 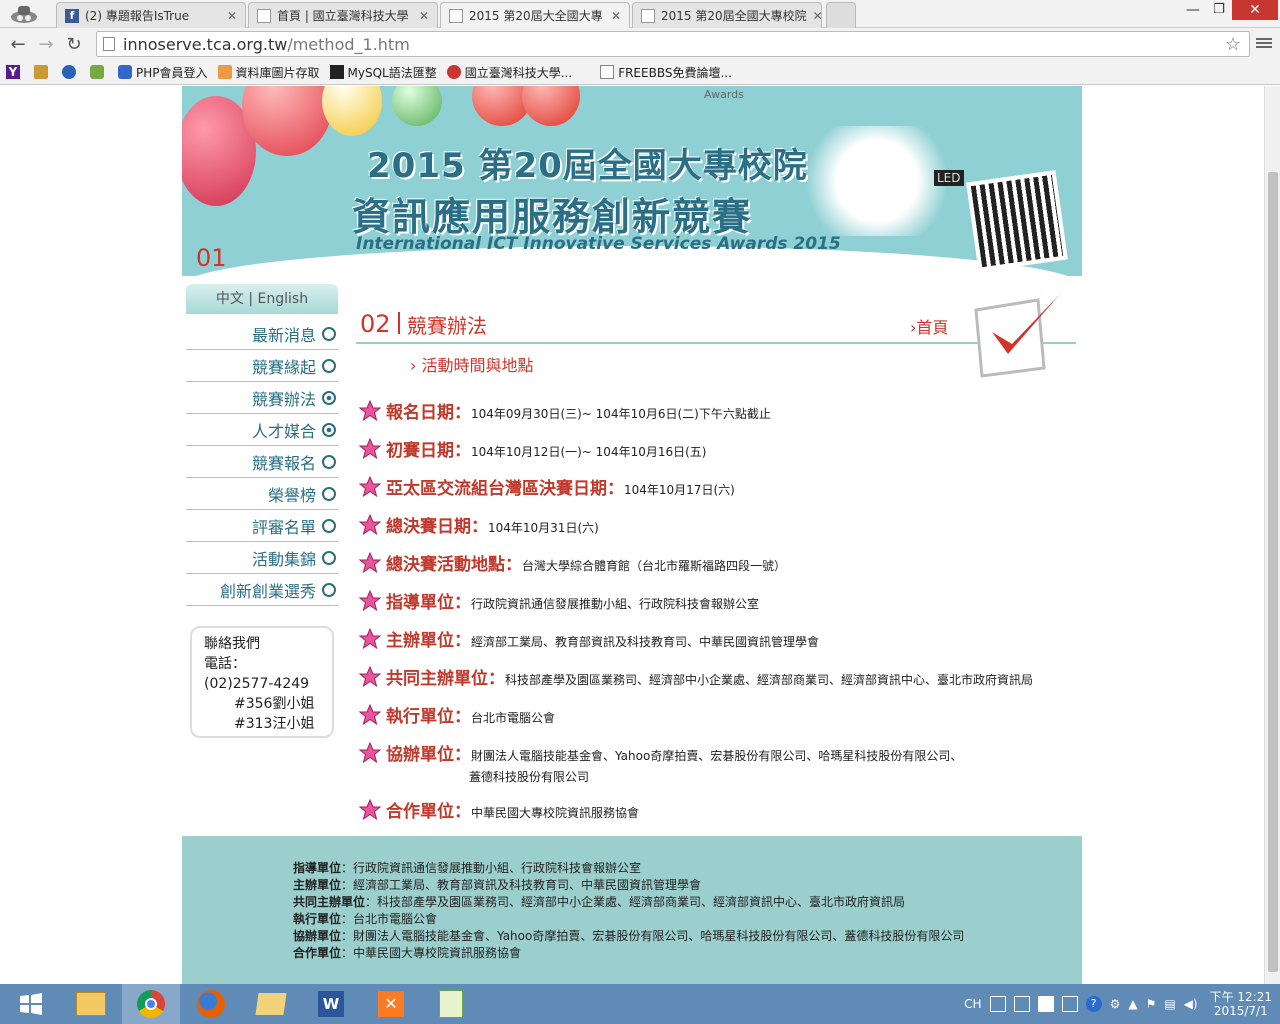 What do you see at coordinates (74, 44) in the screenshot?
I see `reload-icon: ↻` at bounding box center [74, 44].